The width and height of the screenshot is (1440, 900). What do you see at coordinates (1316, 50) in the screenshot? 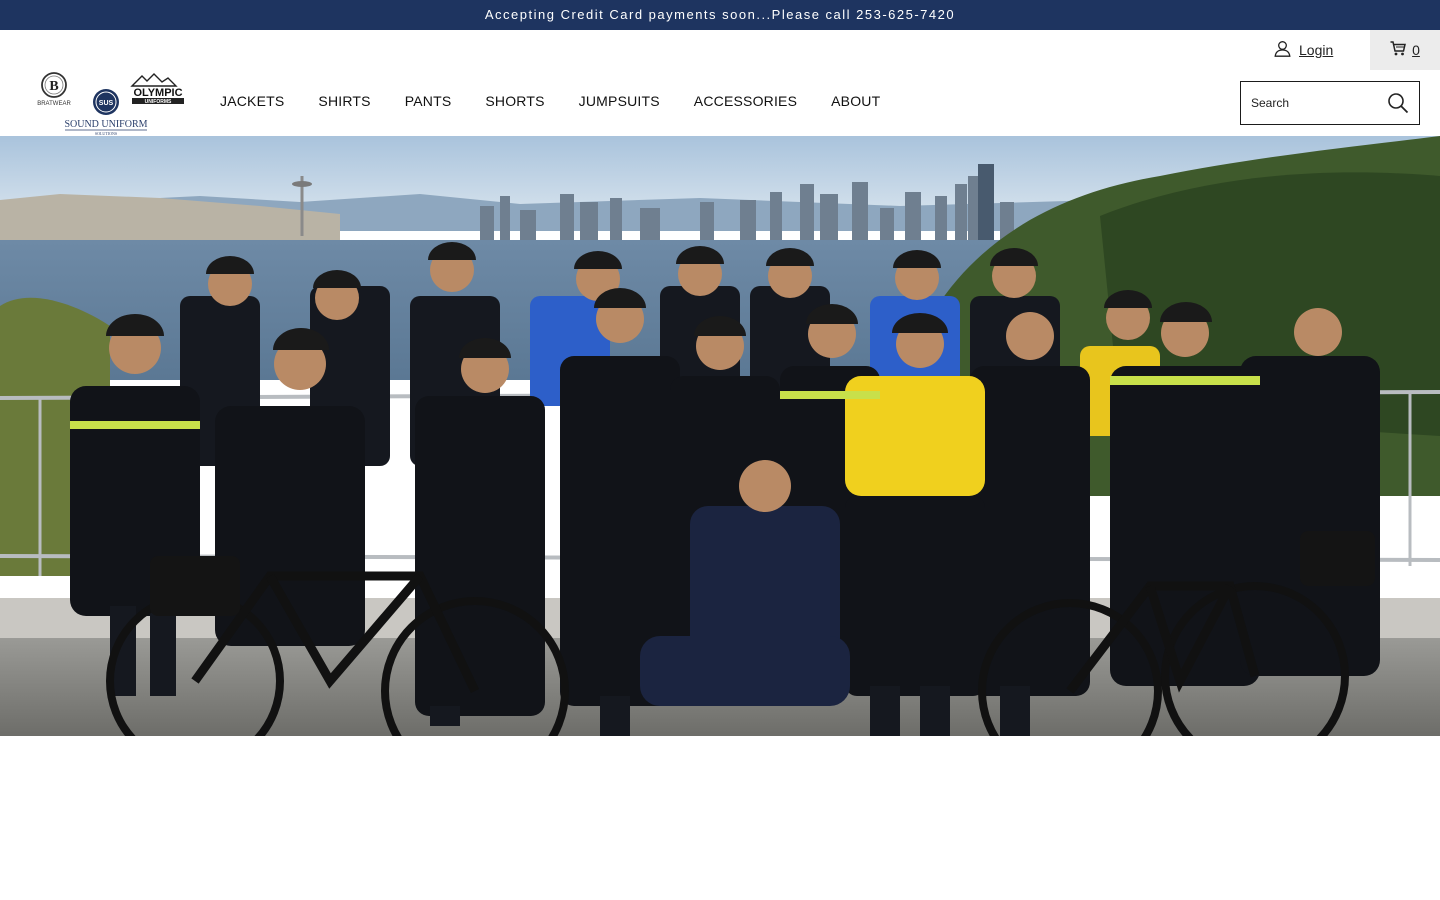
I see `login-label: Login` at bounding box center [1316, 50].